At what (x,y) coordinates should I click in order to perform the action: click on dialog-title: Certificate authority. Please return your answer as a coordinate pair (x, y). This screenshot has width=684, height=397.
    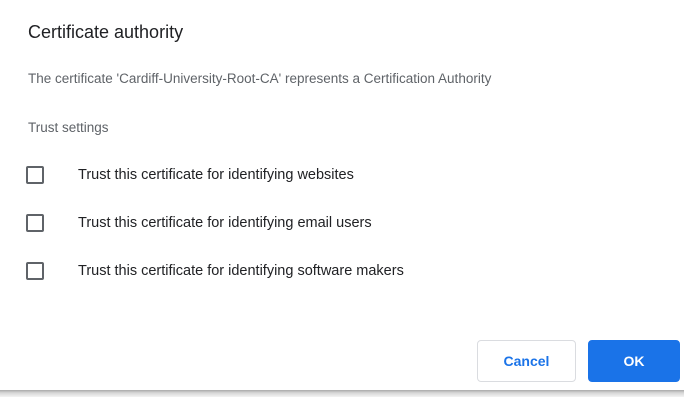
    Looking at the image, I should click on (106, 32).